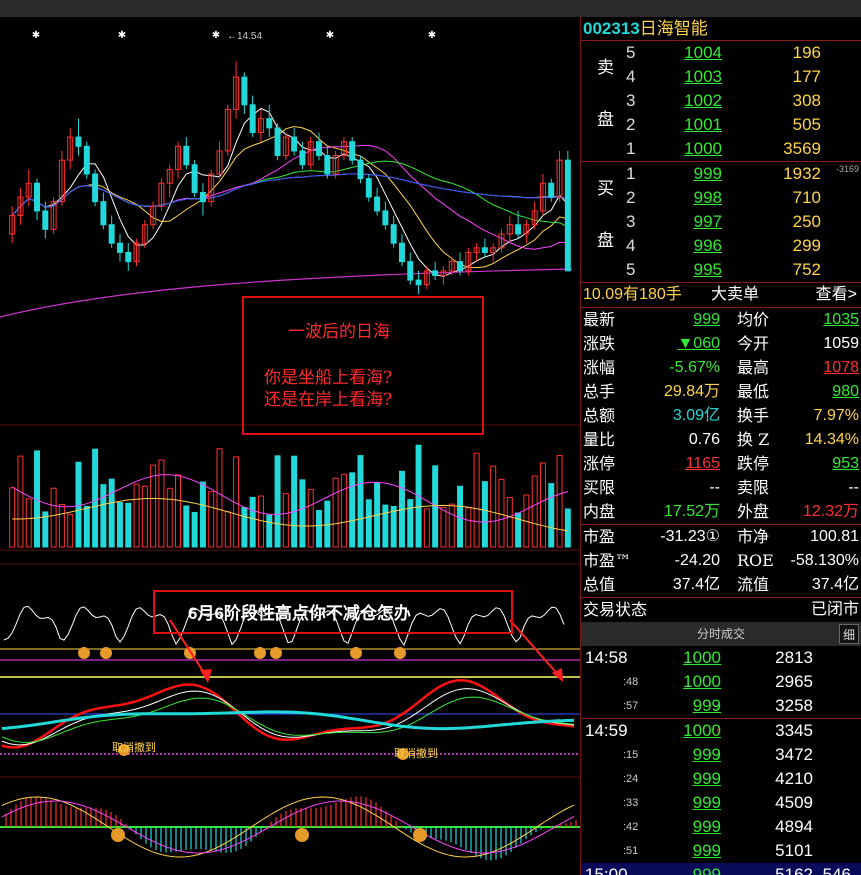 Image resolution: width=861 pixels, height=875 pixels. What do you see at coordinates (691, 391) in the screenshot?
I see `quote-value: 29.84万` at bounding box center [691, 391].